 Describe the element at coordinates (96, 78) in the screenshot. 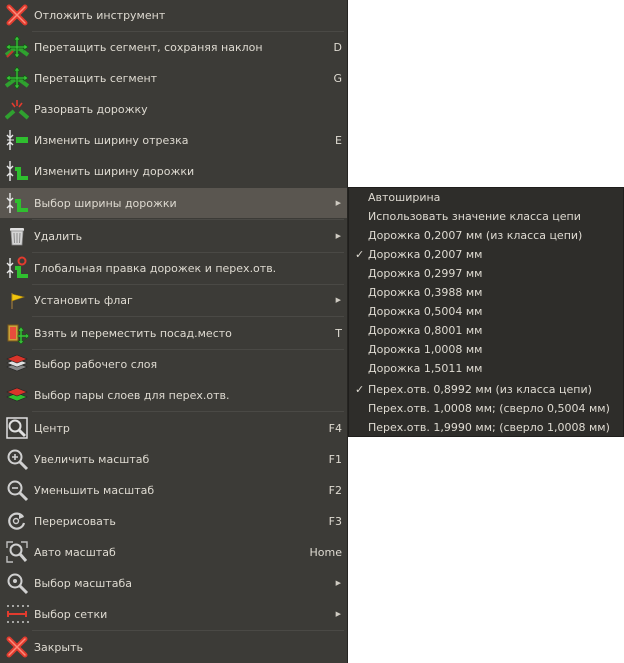

I see `menu-item-label: Перетащить сегмент` at that location.